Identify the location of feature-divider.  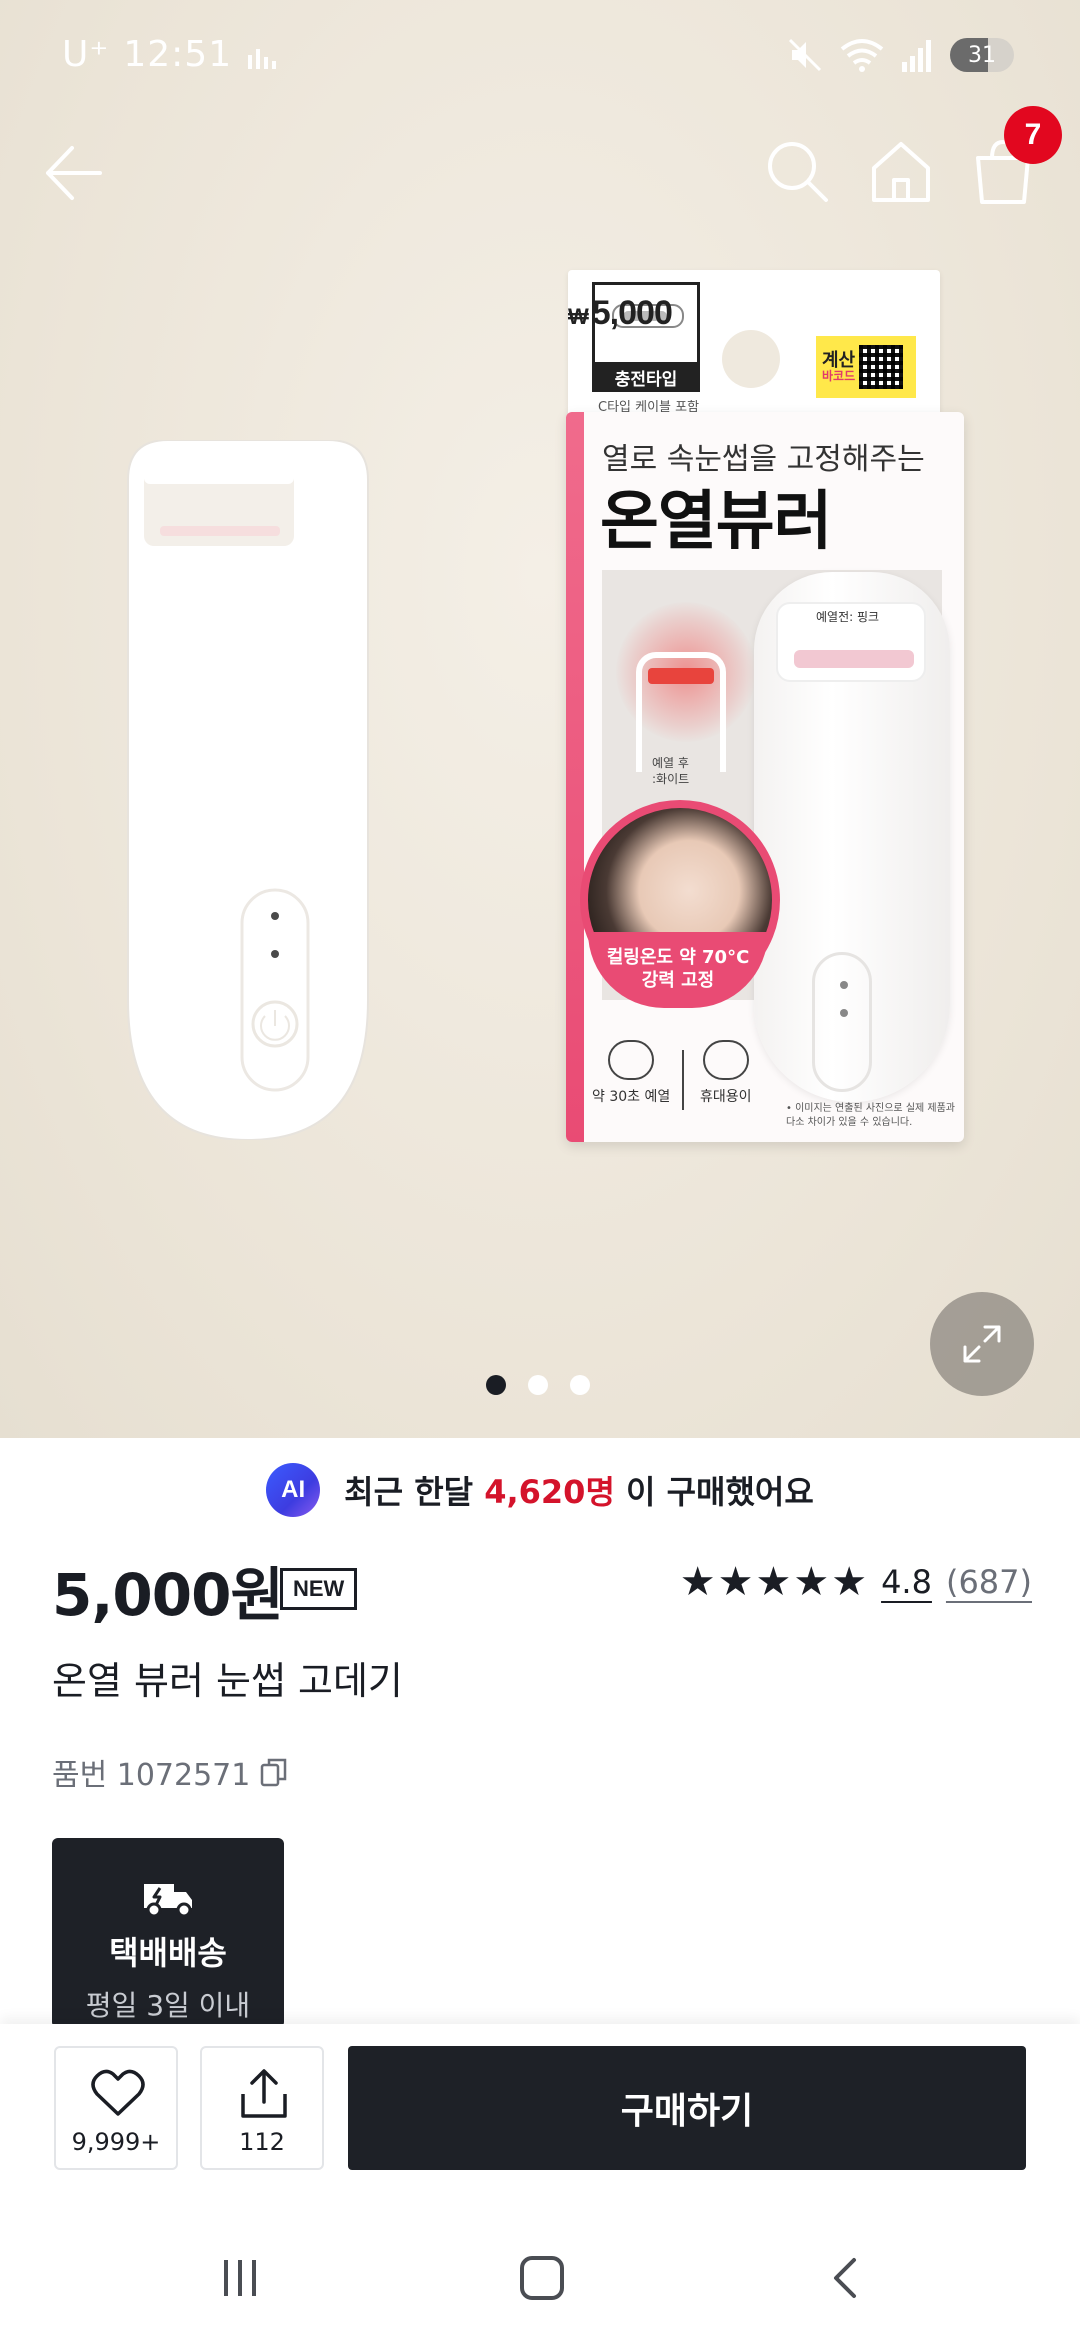
(683, 1080).